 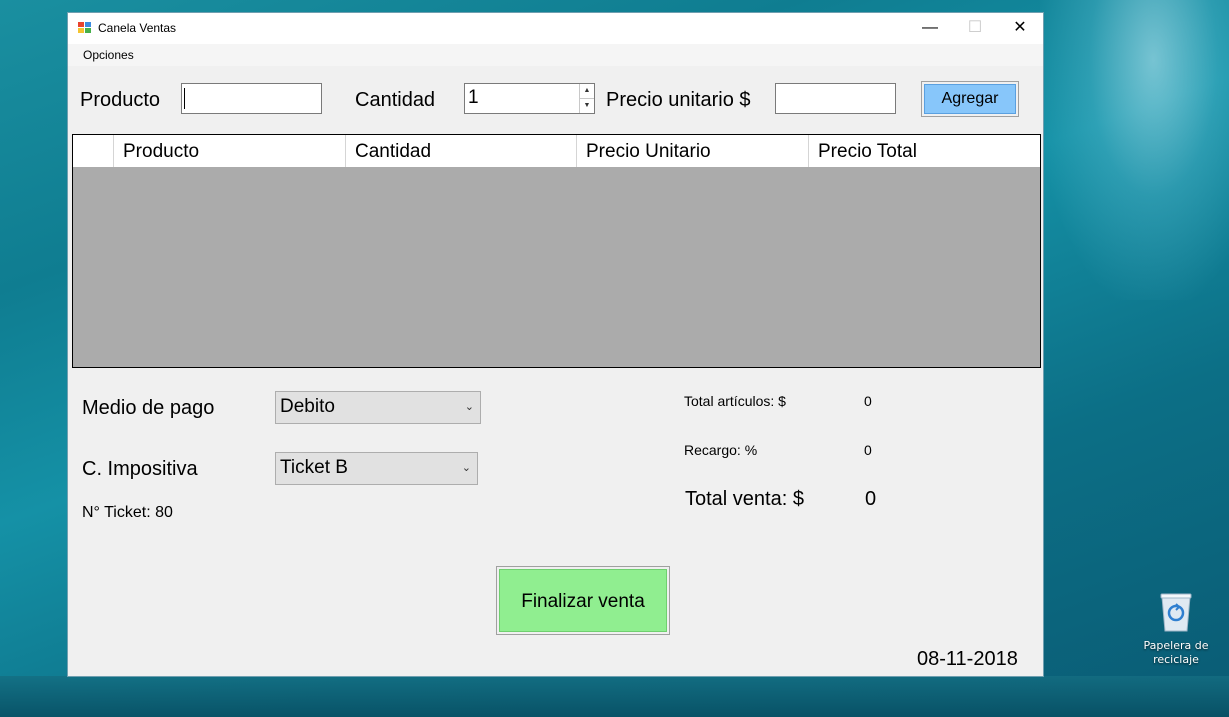 I want to click on producto-label: Producto, so click(x=120, y=100).